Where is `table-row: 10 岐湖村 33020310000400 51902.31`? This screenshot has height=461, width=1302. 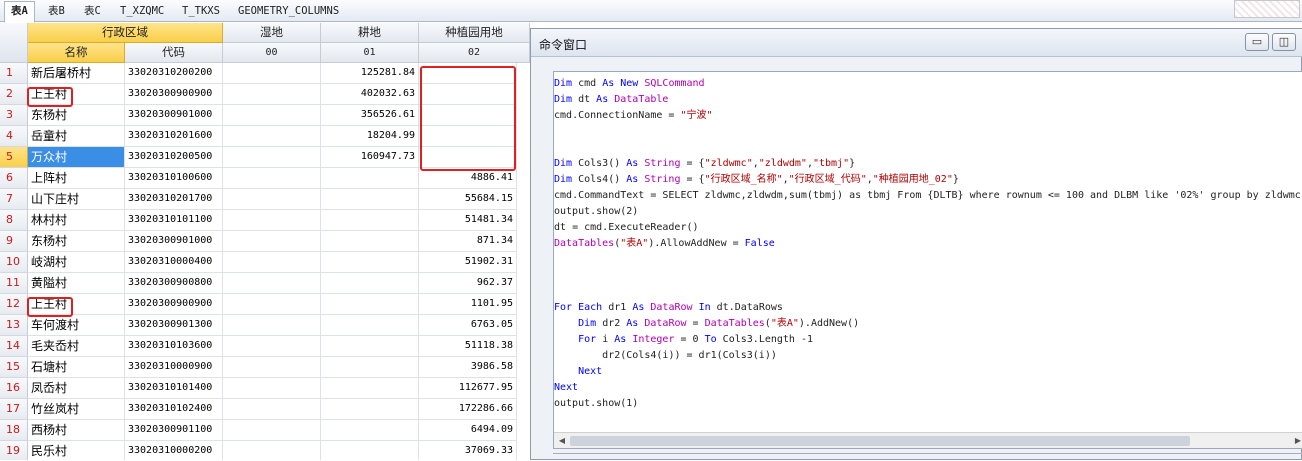
table-row: 10 岐湖村 33020310000400 51902.31 is located at coordinates (265, 262).